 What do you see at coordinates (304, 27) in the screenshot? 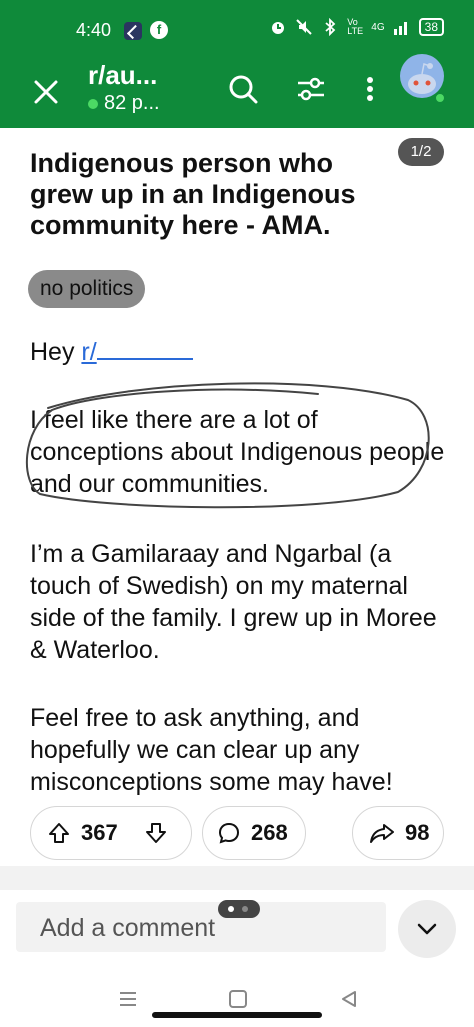
I see `mute-icon` at bounding box center [304, 27].